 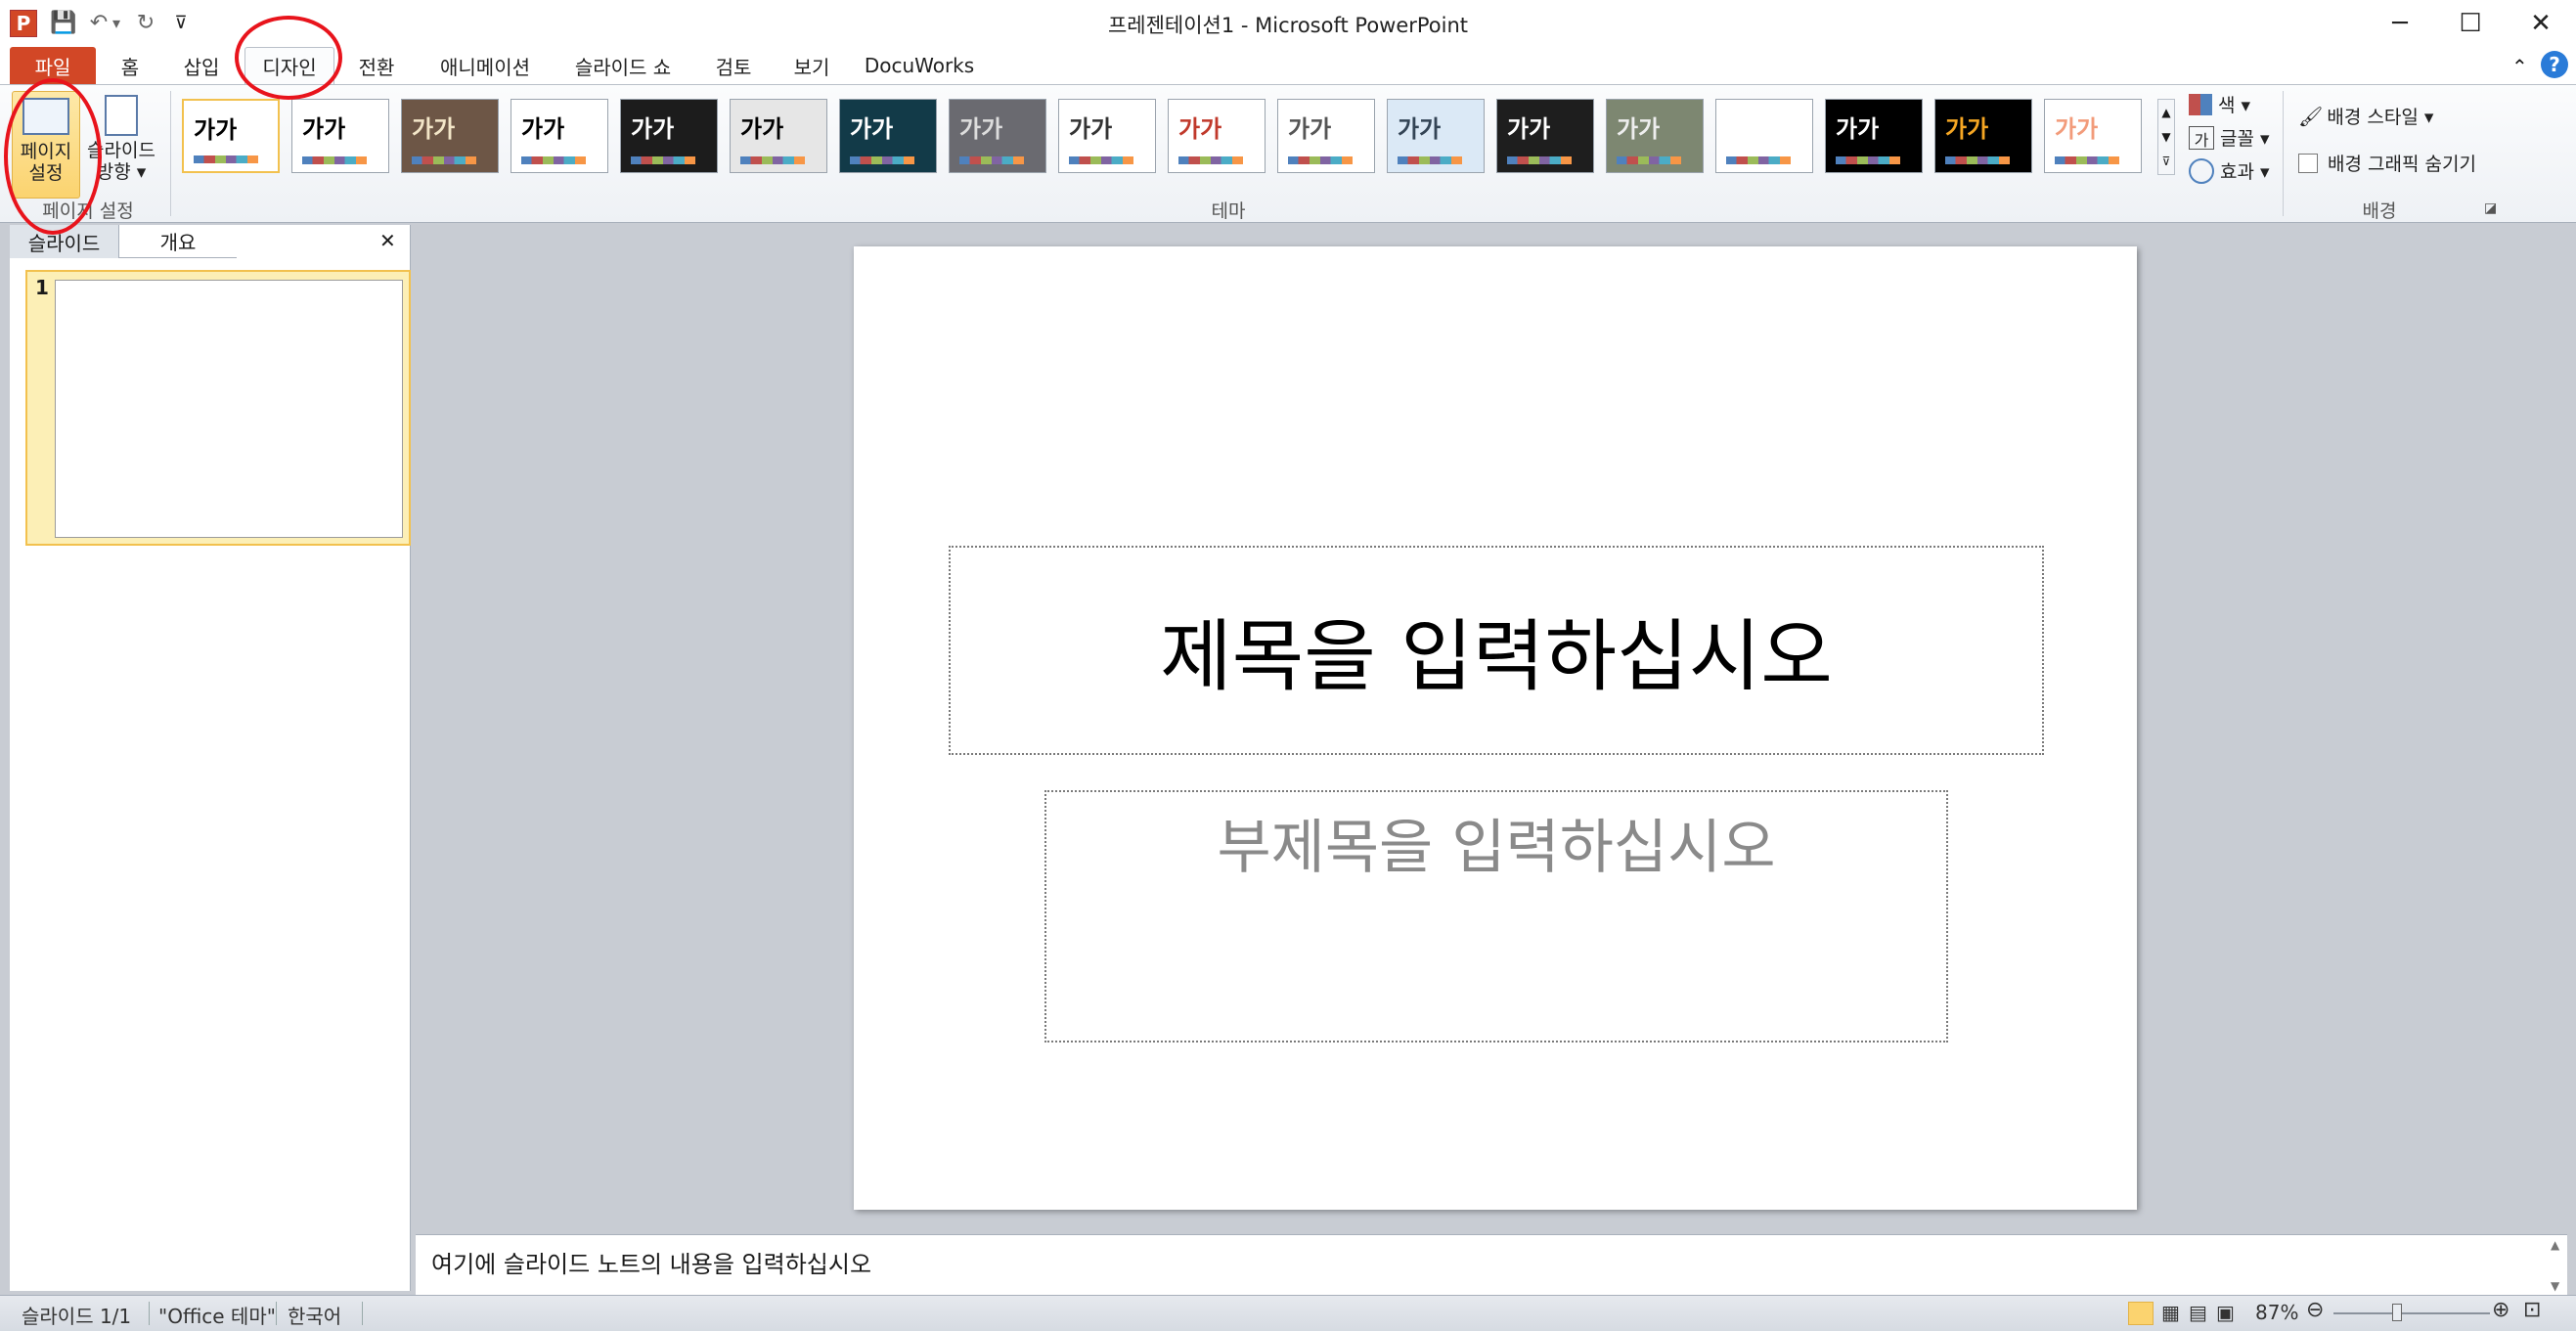 I want to click on notes-pane: 여기에 슬라이드 노트의 내용을 입력하십시오, so click(x=1491, y=1265).